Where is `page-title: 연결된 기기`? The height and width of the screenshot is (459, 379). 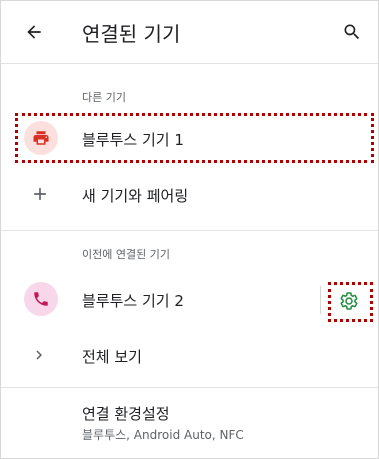
page-title: 연결된 기기 is located at coordinates (131, 34).